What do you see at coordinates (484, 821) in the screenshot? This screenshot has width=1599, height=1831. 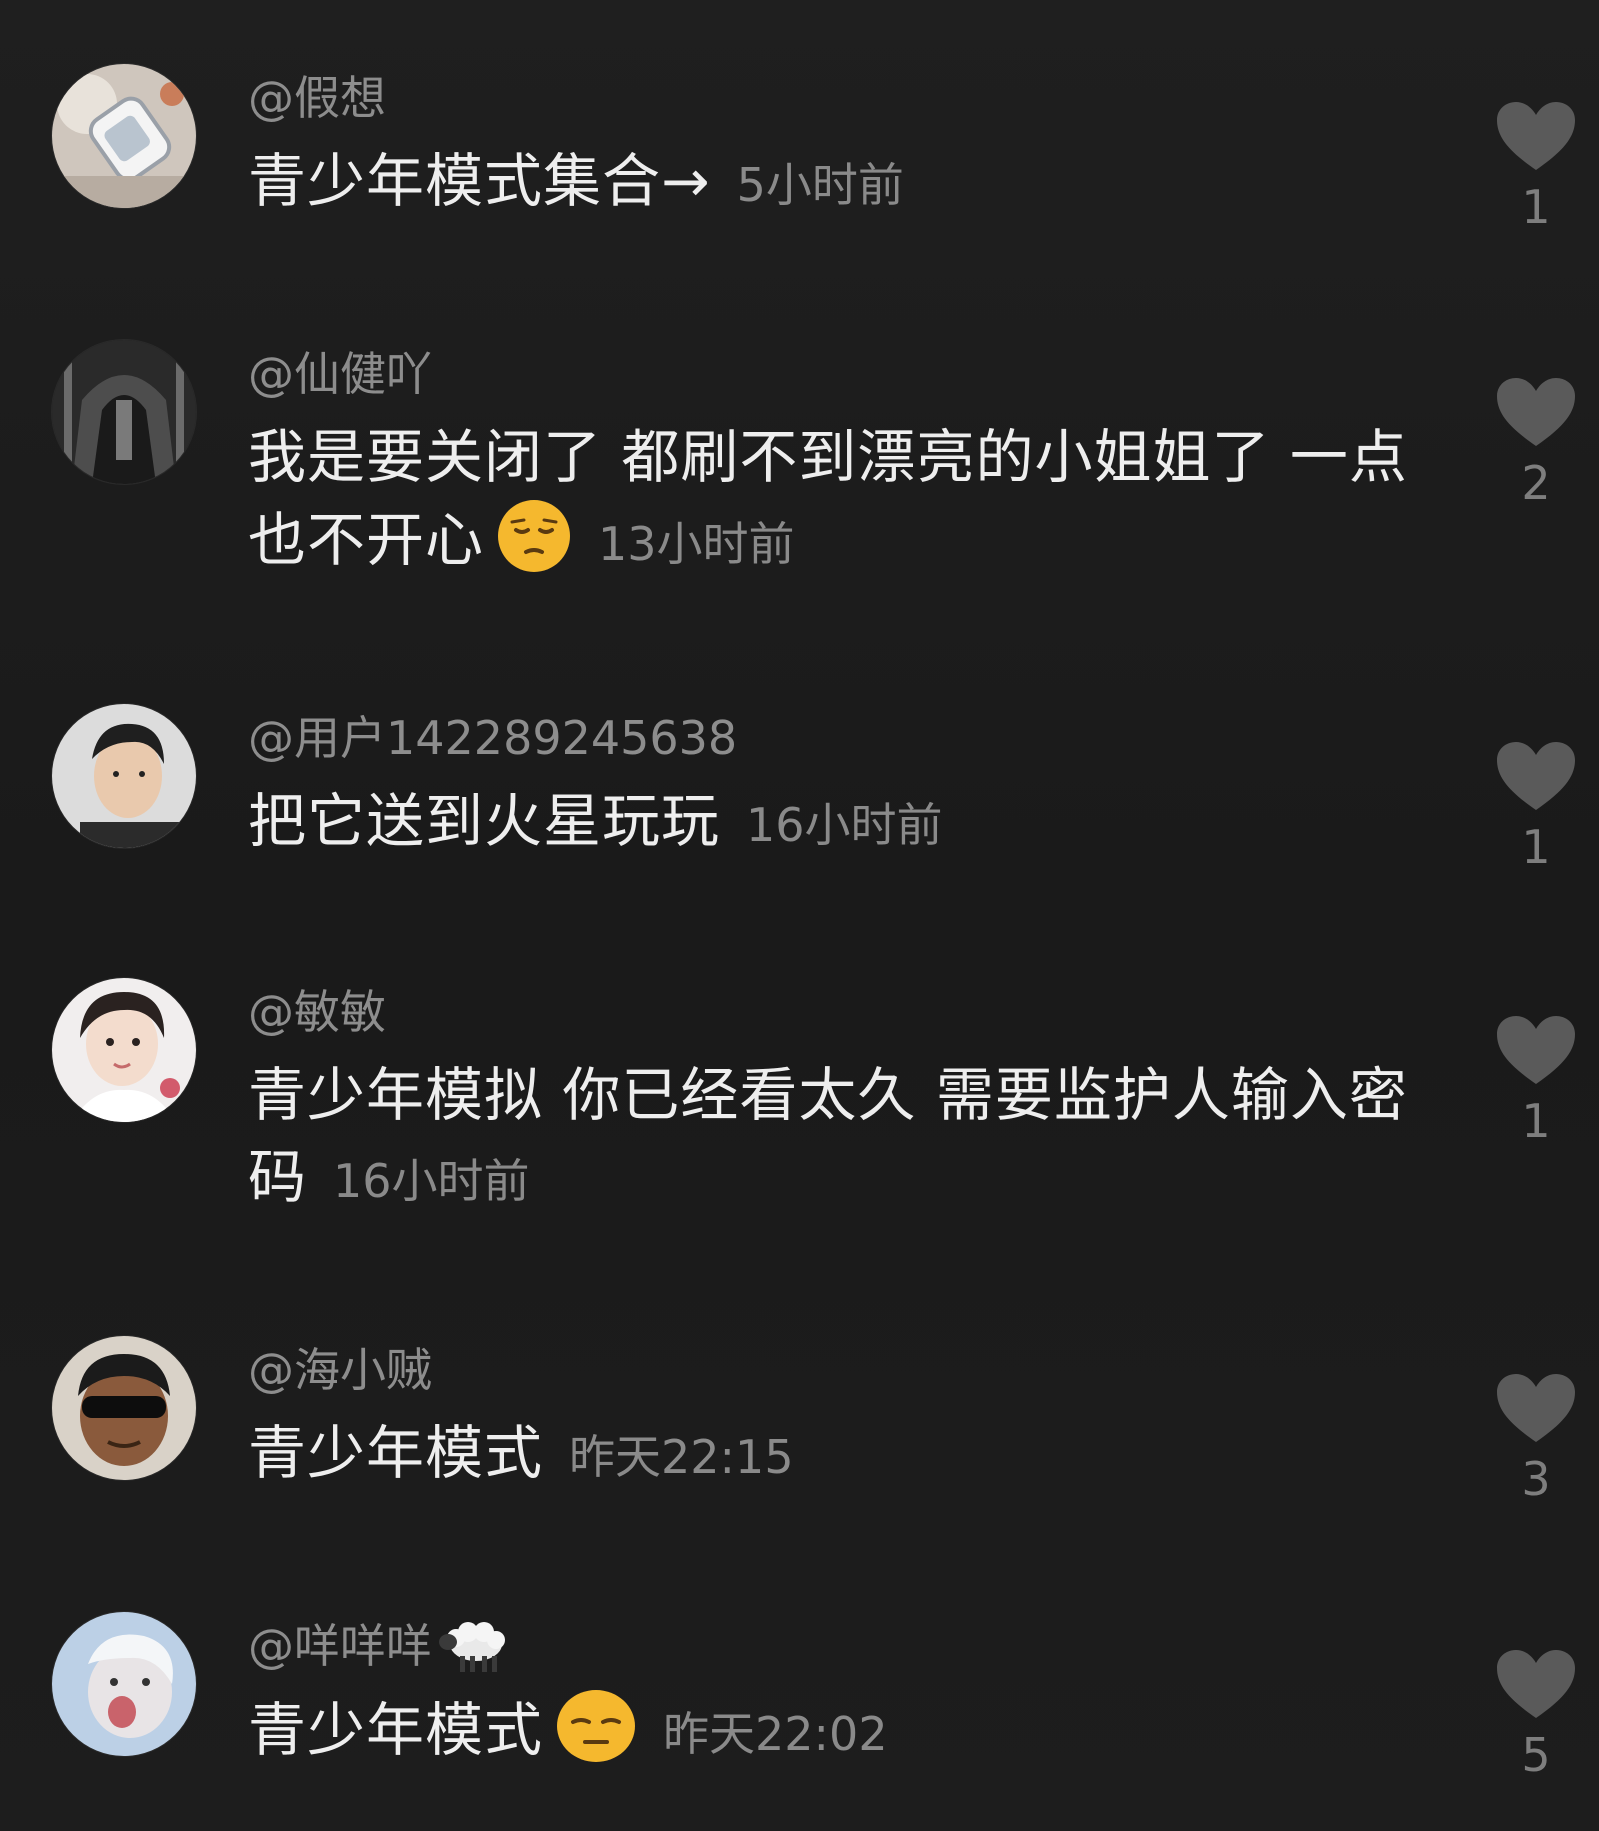 I see `comment-body: 把它送到火星玩玩` at bounding box center [484, 821].